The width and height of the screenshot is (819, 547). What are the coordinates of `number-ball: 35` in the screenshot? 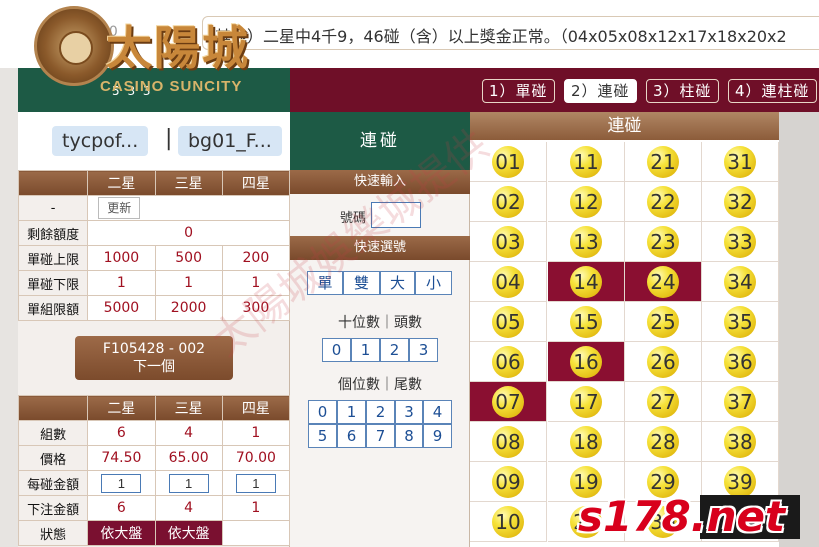 It's located at (740, 322).